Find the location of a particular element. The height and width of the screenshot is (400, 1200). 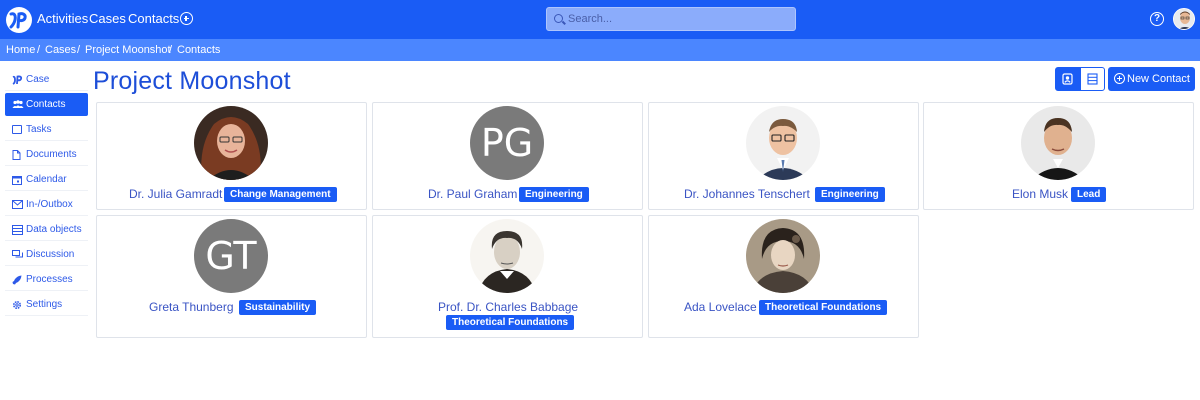

list-view-button is located at coordinates (1092, 79).